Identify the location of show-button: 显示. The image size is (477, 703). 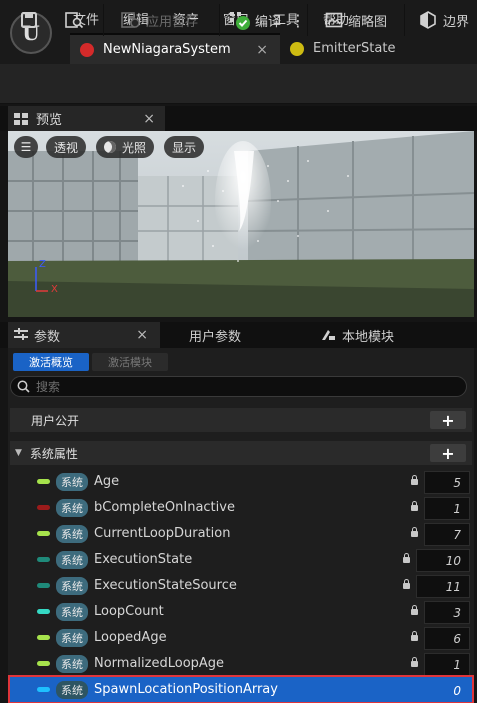
(184, 147).